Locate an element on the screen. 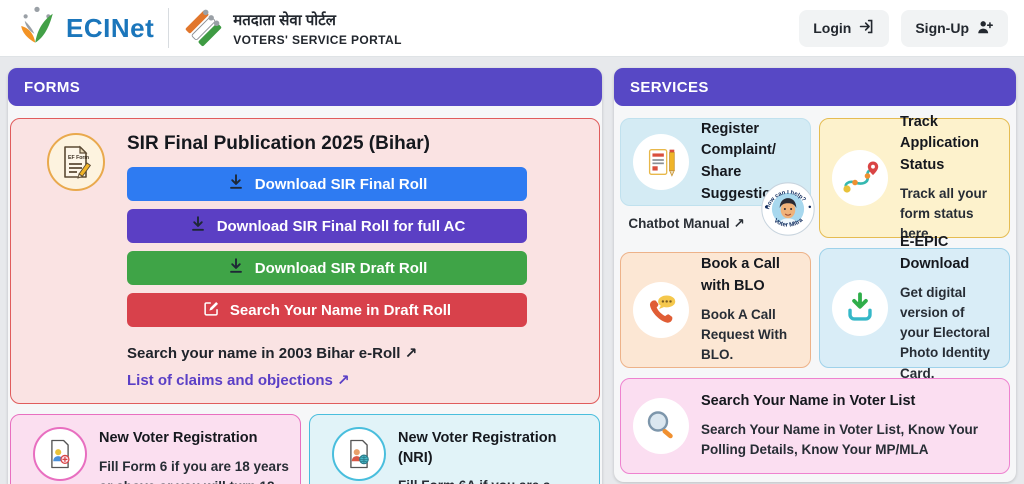 The image size is (1024, 484). button-label: Download SIR Final Roll is located at coordinates (341, 184).